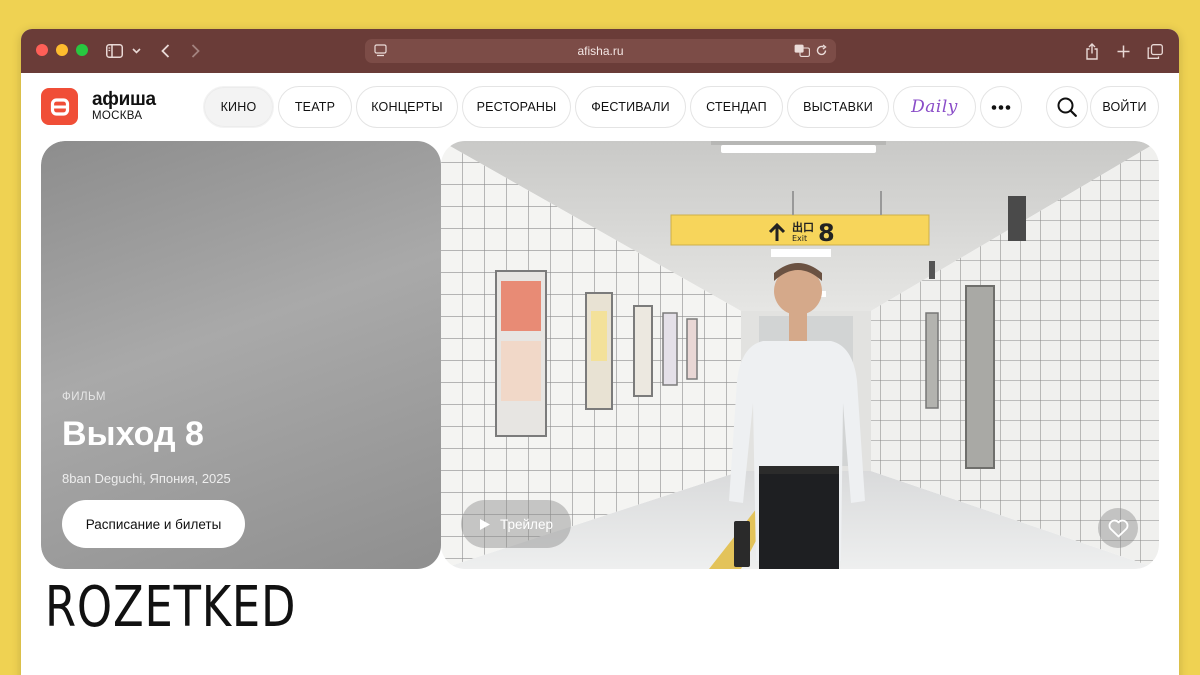 The height and width of the screenshot is (675, 1200). What do you see at coordinates (803, 227) in the screenshot?
I see `sign-text: 出口` at bounding box center [803, 227].